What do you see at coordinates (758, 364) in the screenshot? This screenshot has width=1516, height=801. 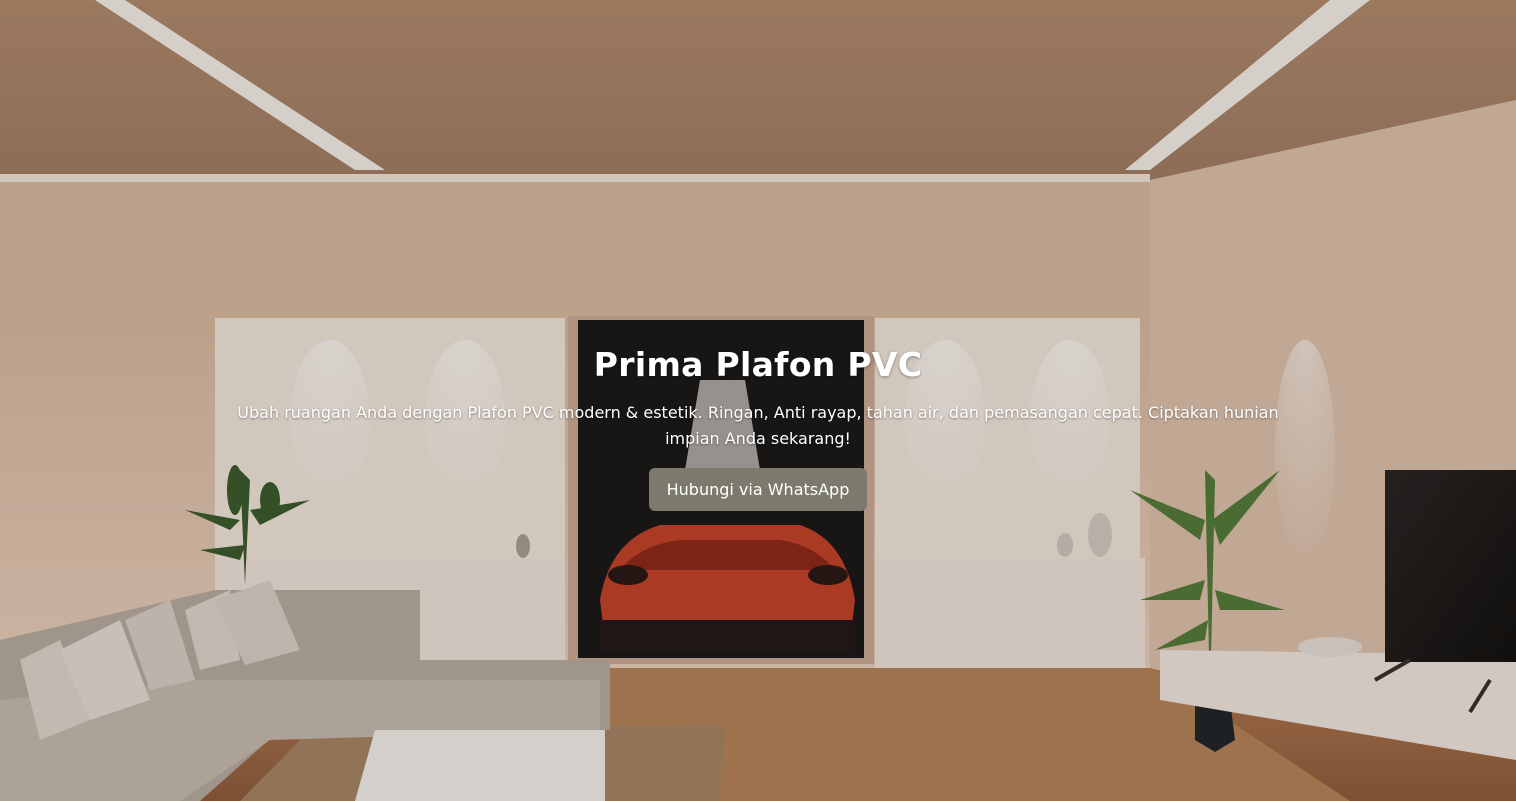 I see `hero-title: Prima Plafon PVC` at bounding box center [758, 364].